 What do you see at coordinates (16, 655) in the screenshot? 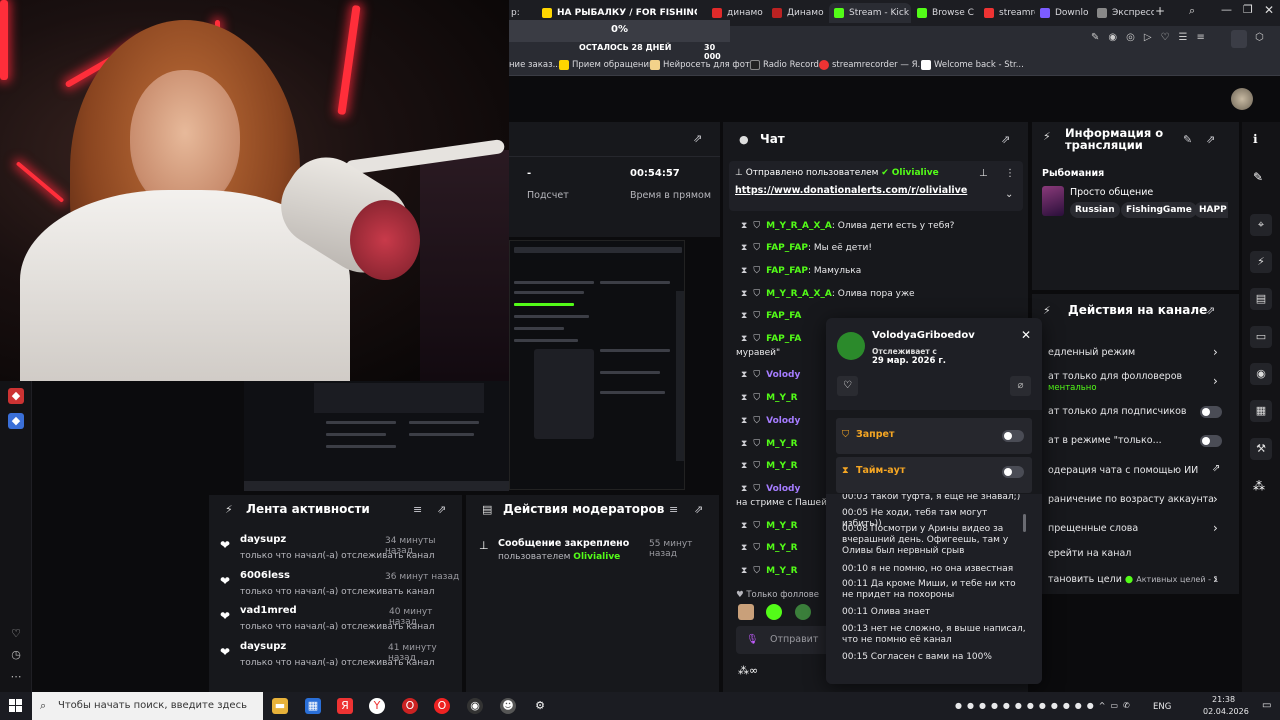
I see `clock-icon: ◷` at bounding box center [16, 655].